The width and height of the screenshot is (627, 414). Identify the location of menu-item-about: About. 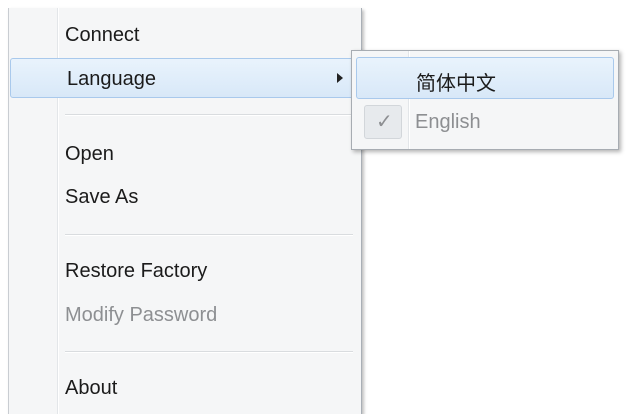
(185, 387).